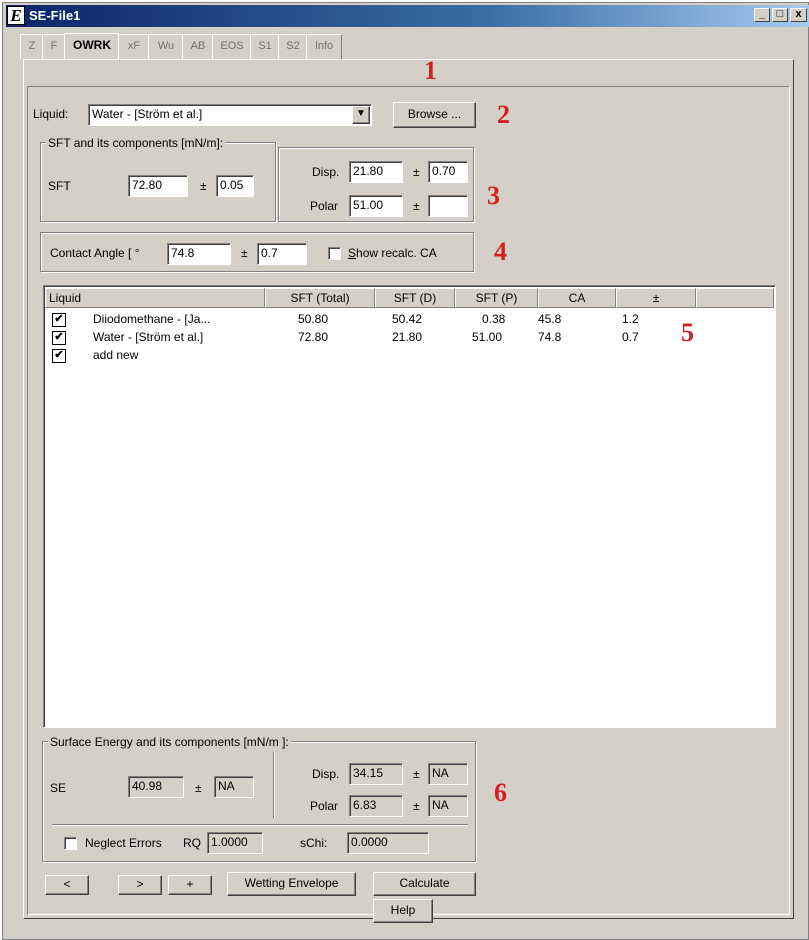 This screenshot has height=940, width=809. I want to click on title-bar, so click(407, 16).